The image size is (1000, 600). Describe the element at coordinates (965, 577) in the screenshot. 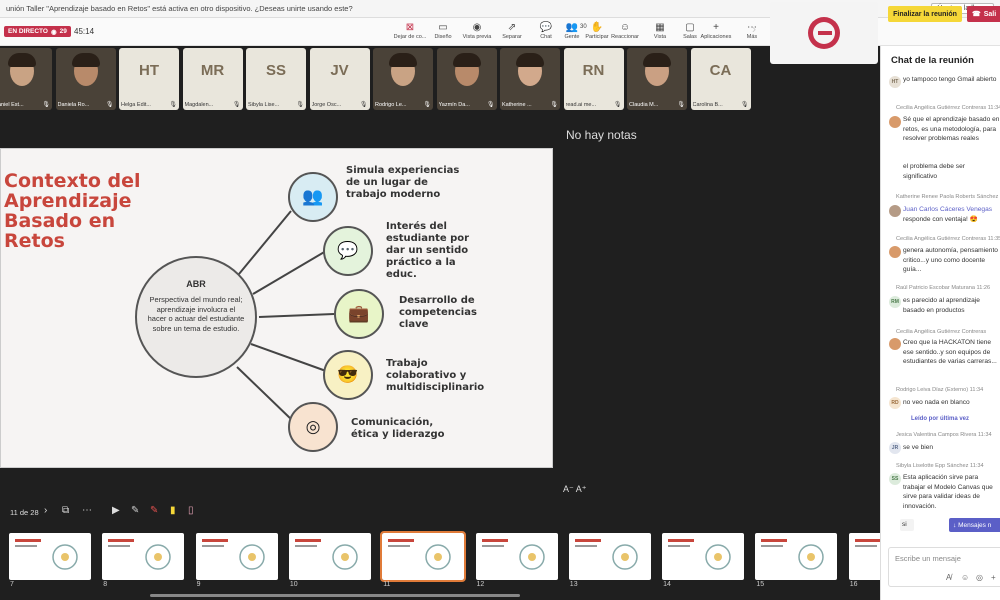

I see `emoji-icon: ☺` at that location.